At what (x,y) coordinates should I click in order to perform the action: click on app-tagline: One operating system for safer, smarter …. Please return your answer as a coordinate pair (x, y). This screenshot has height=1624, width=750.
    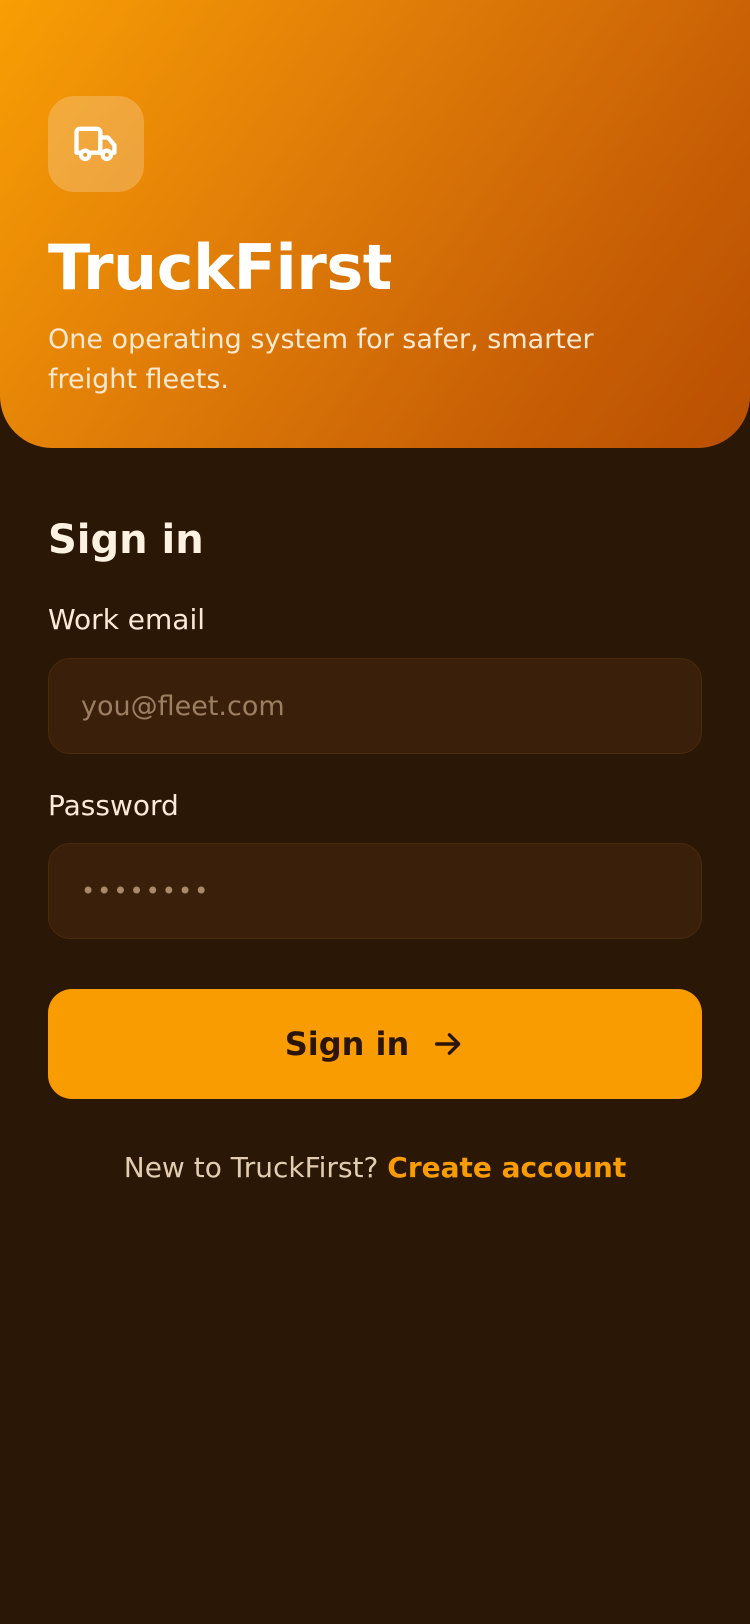
    Looking at the image, I should click on (321, 359).